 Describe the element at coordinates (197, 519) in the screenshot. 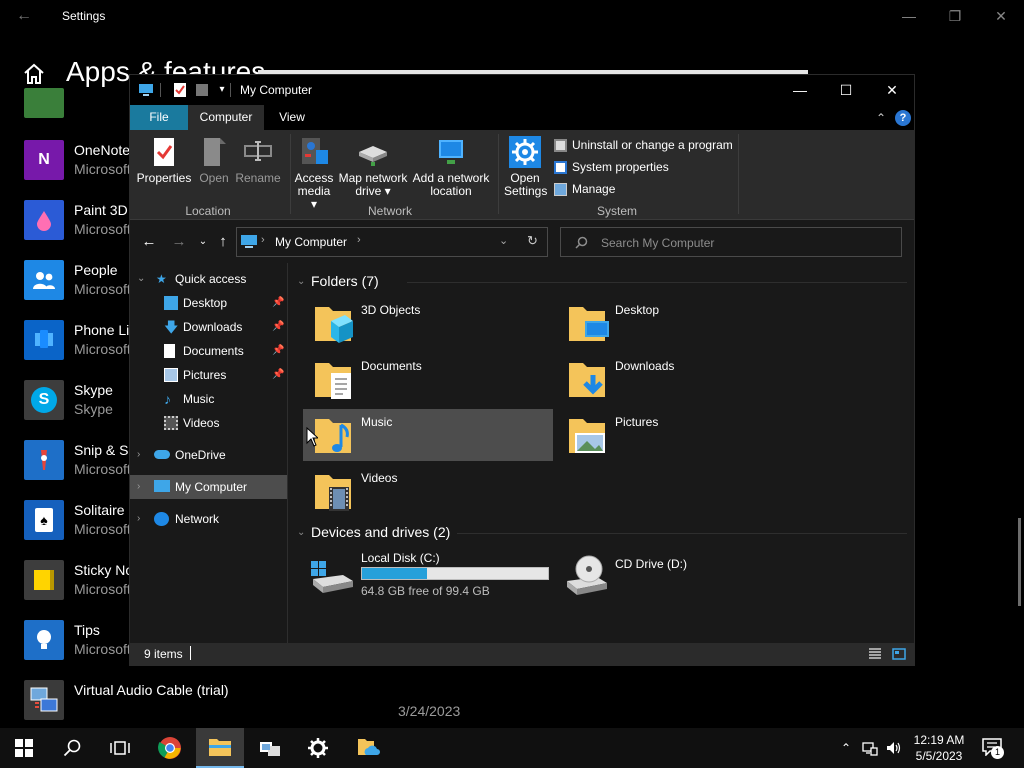

I see `sidebar-item-label: Network` at that location.